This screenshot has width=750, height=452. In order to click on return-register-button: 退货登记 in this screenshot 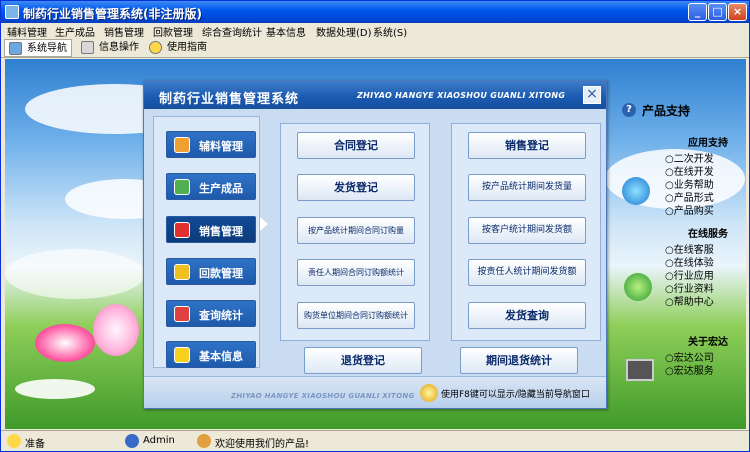, I will do `click(363, 360)`.